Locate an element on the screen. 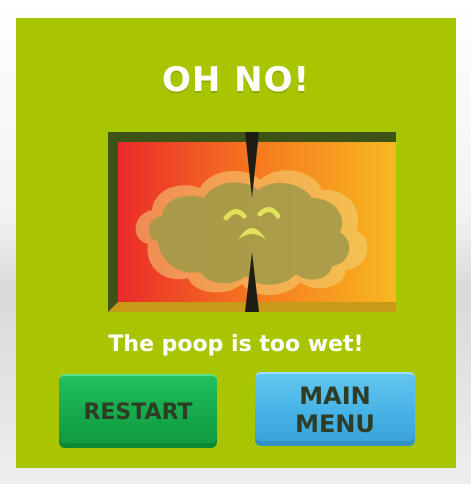  main-menu-button: MAIN MENU is located at coordinates (335, 409).